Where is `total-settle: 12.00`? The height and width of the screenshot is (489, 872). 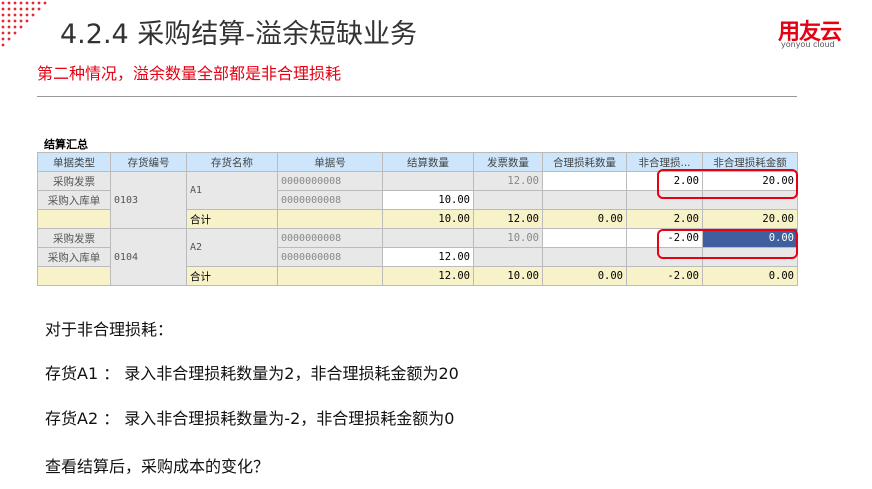 total-settle: 12.00 is located at coordinates (428, 276).